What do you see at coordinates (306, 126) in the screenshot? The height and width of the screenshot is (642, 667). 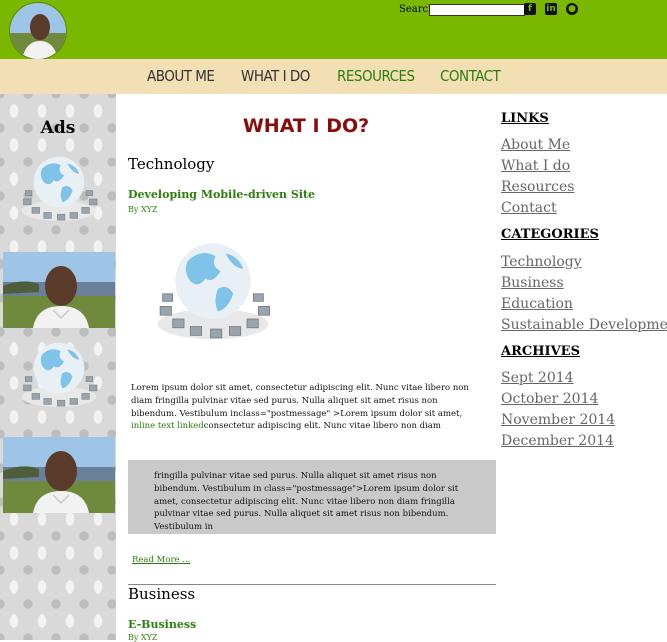 I see `page-title: WHAT I DO?` at bounding box center [306, 126].